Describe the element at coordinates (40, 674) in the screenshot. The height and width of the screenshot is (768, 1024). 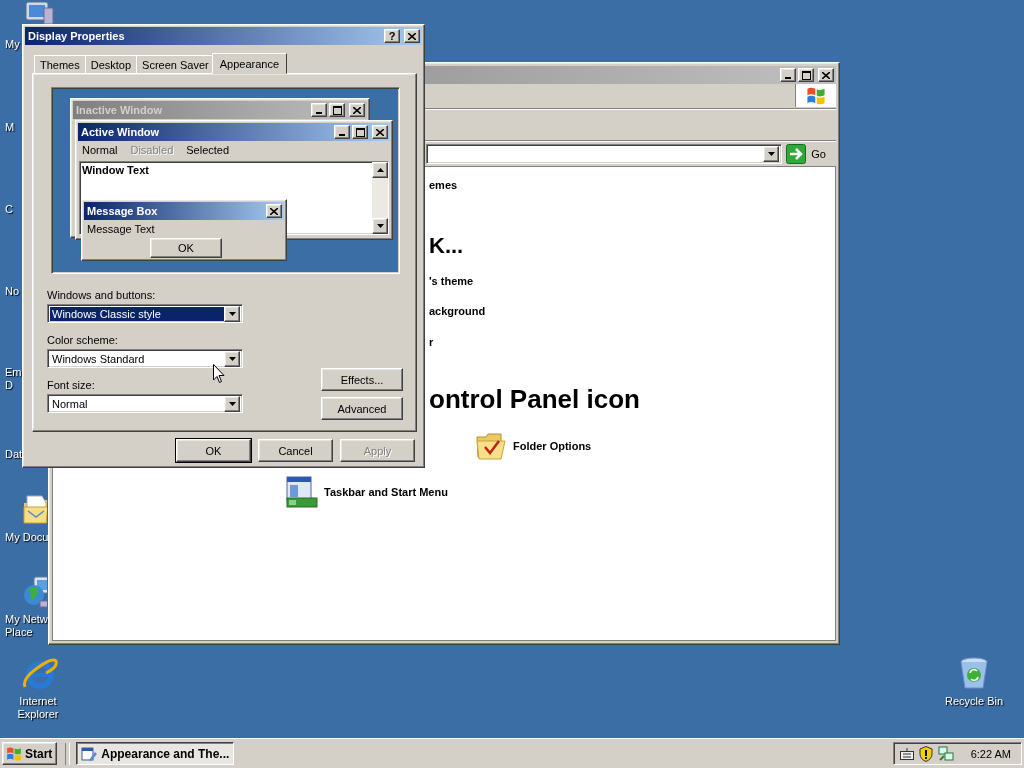
I see `browser-icon` at that location.